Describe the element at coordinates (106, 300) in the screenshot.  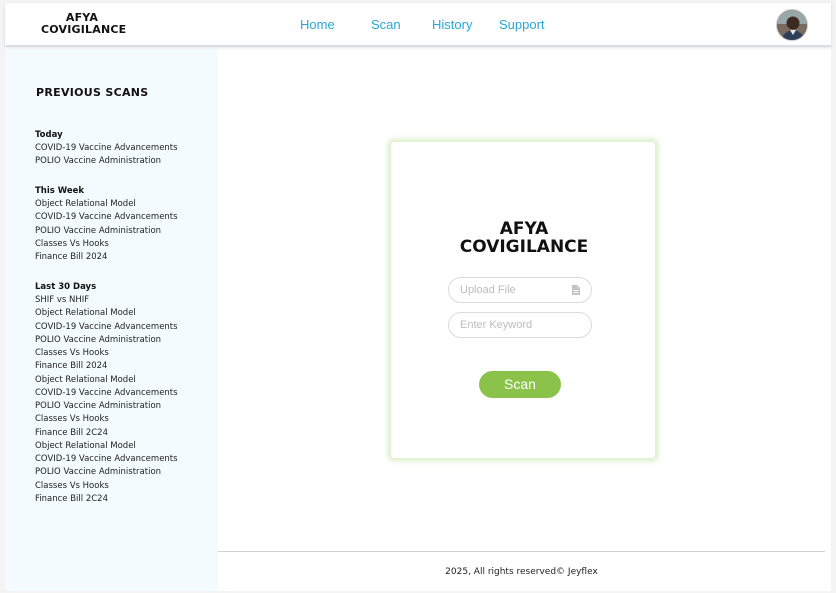
I see `history-item: SHIF vs NHIF` at that location.